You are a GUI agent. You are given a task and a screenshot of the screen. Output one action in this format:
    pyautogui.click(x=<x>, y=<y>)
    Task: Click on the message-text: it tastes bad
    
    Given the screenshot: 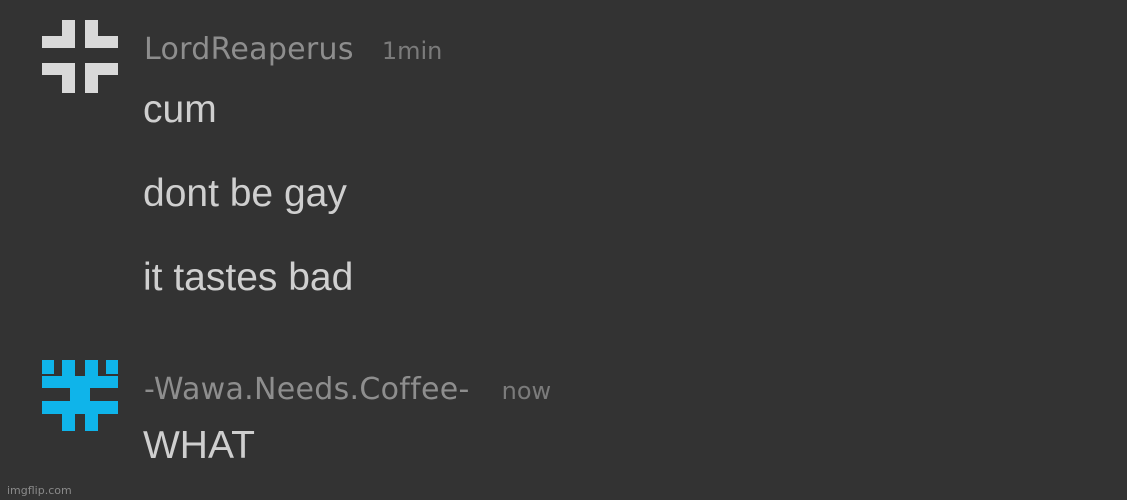 What is the action you would take?
    pyautogui.click(x=248, y=277)
    